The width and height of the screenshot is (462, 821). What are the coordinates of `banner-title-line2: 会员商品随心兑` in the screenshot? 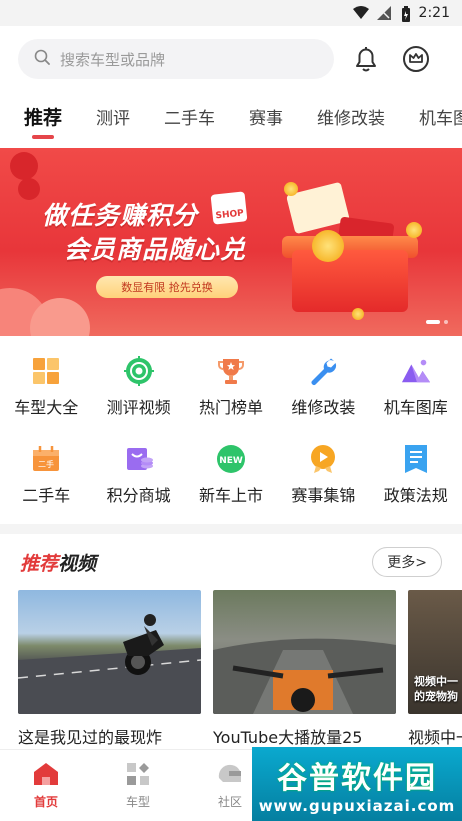 It's located at (155, 249).